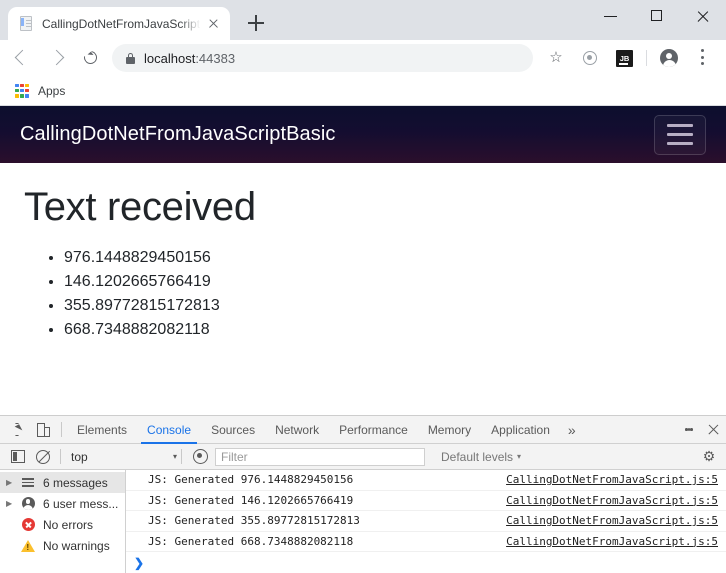 The width and height of the screenshot is (726, 573). I want to click on url-text: localhost:44383, so click(189, 58).